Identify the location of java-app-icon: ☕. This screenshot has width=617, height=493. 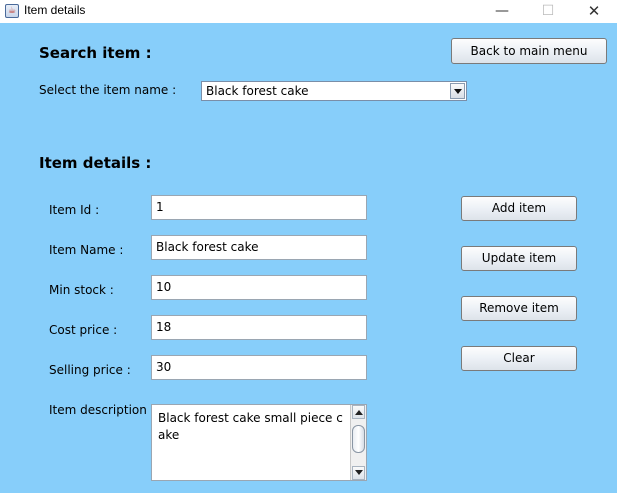
(12, 11).